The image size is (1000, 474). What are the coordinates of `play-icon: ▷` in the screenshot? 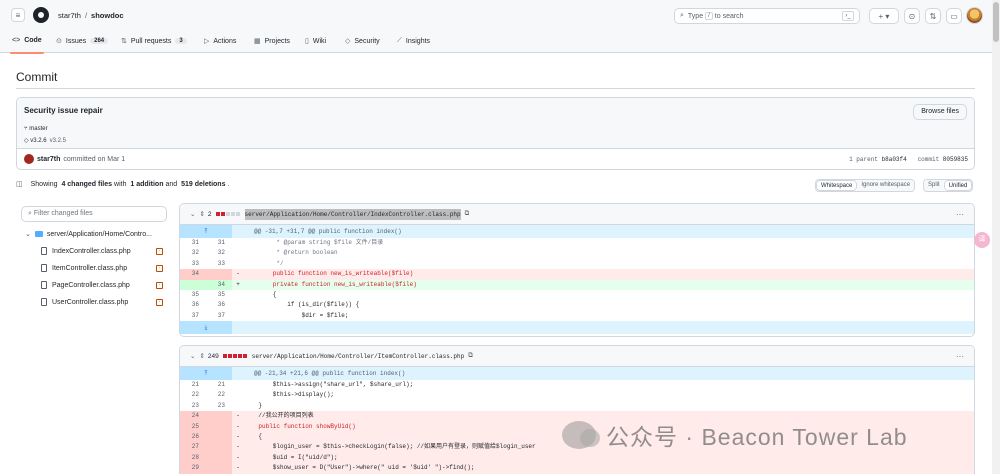 It's located at (207, 41).